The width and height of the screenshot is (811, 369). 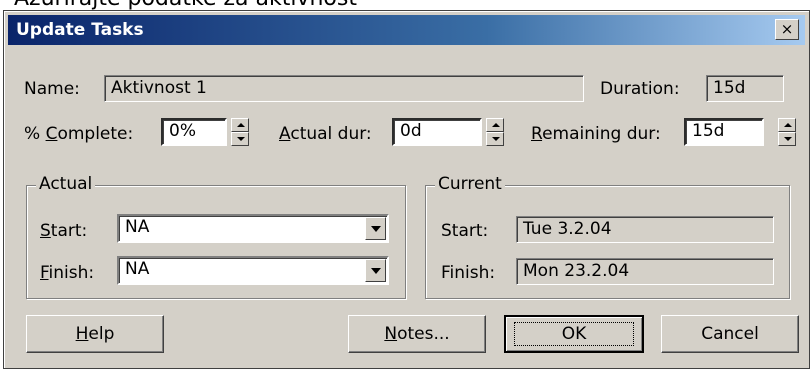 I want to click on name-field: Aktivnost 1, so click(x=344, y=88).